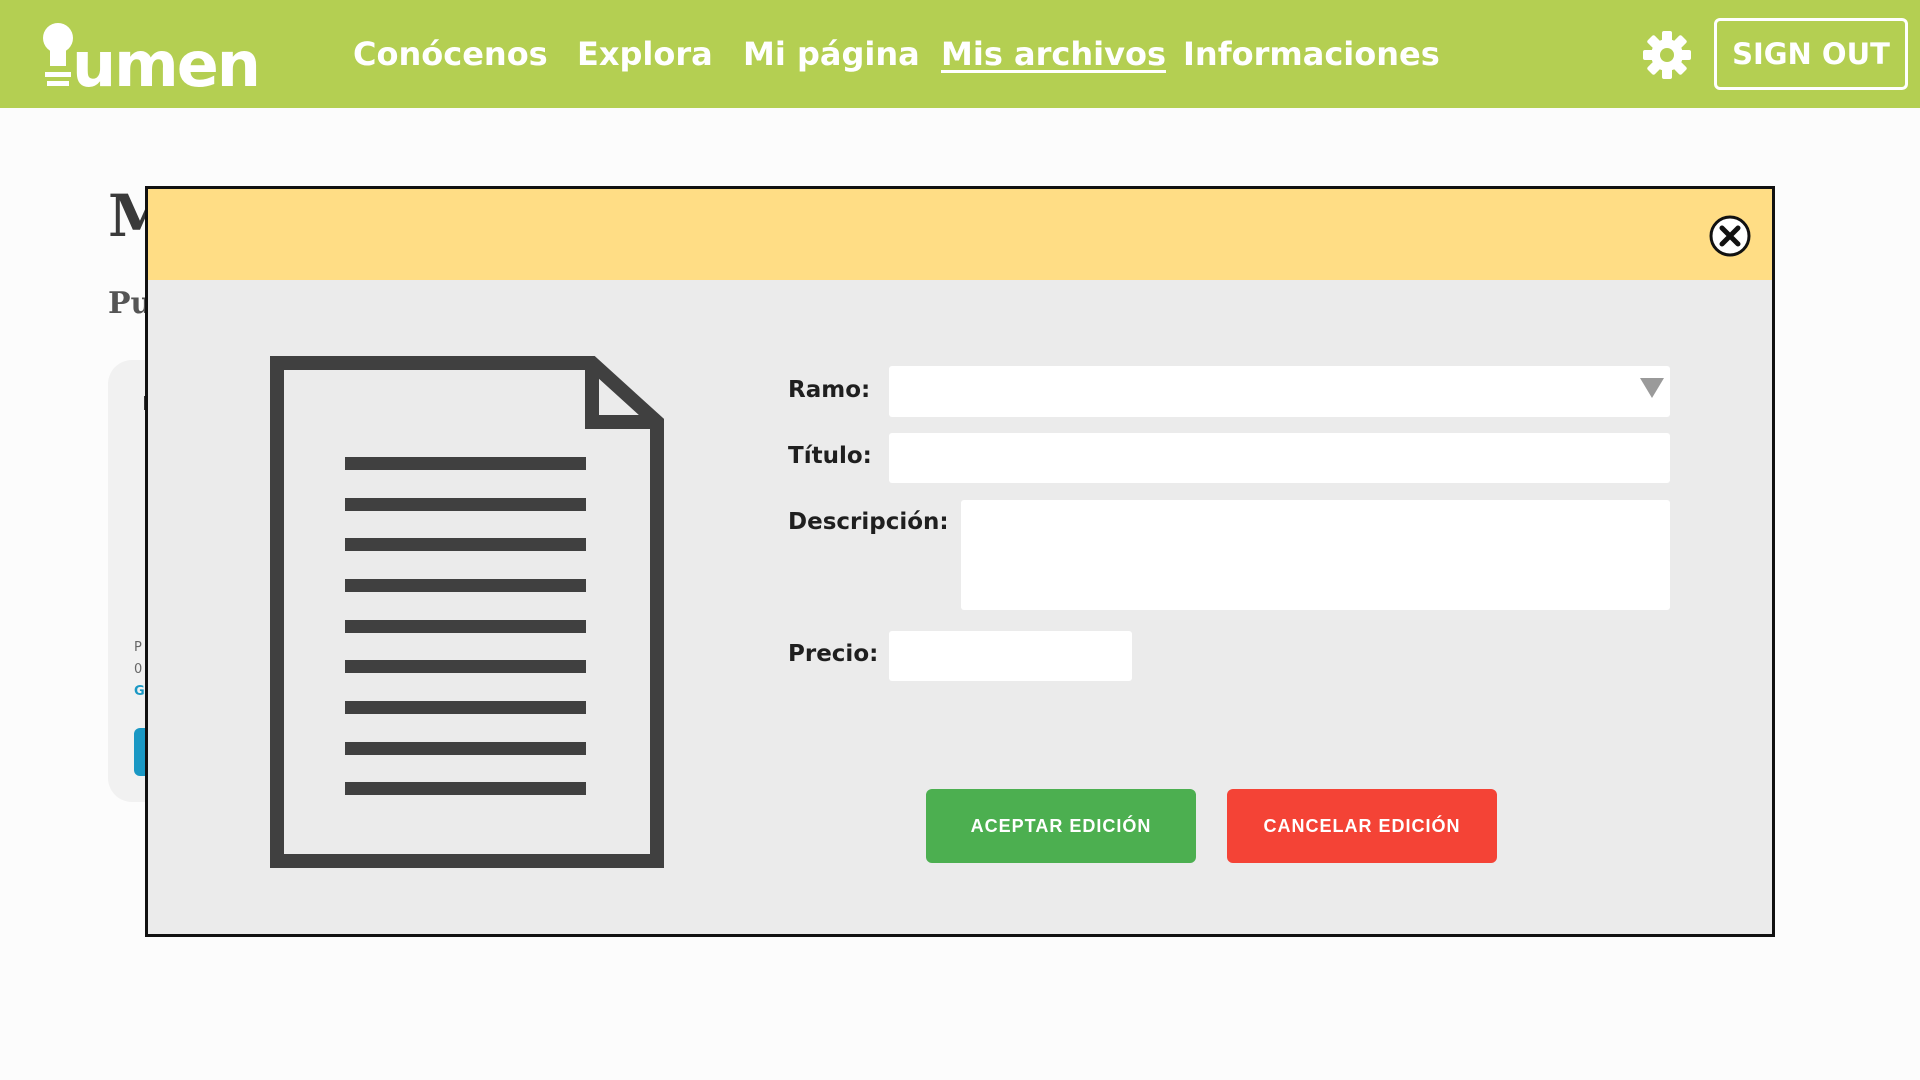  Describe the element at coordinates (831, 54) in the screenshot. I see `nav-link-mi-pagina: Mi página` at that location.